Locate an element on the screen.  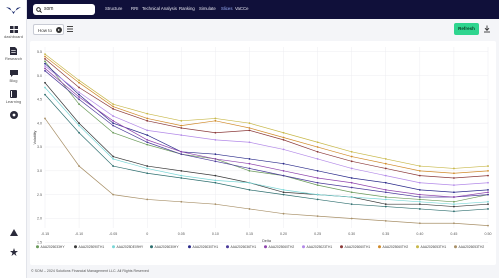
search-input: som is located at coordinates (64, 9).